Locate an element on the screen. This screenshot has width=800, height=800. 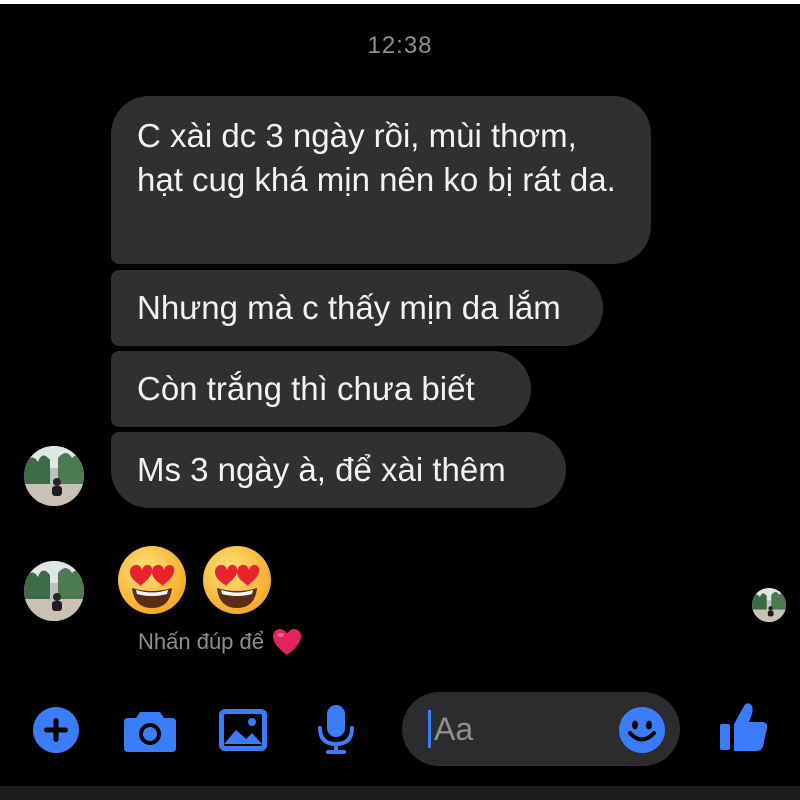
text-caret is located at coordinates (429, 729).